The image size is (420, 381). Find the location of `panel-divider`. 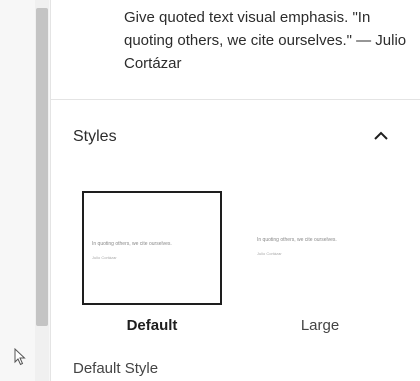

panel-divider is located at coordinates (50, 190).